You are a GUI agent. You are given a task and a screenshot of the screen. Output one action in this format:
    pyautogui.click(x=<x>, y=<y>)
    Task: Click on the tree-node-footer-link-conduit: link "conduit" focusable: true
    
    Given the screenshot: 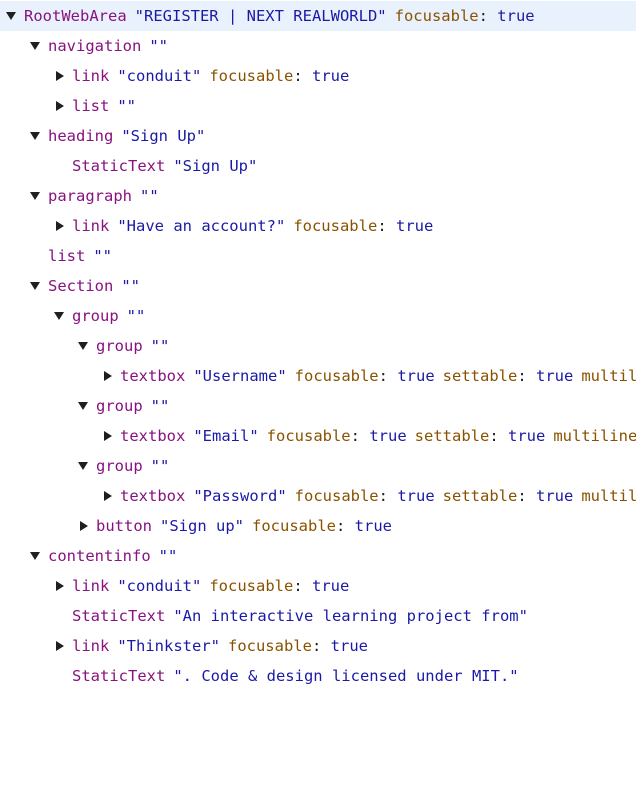 What is the action you would take?
    pyautogui.click(x=318, y=586)
    